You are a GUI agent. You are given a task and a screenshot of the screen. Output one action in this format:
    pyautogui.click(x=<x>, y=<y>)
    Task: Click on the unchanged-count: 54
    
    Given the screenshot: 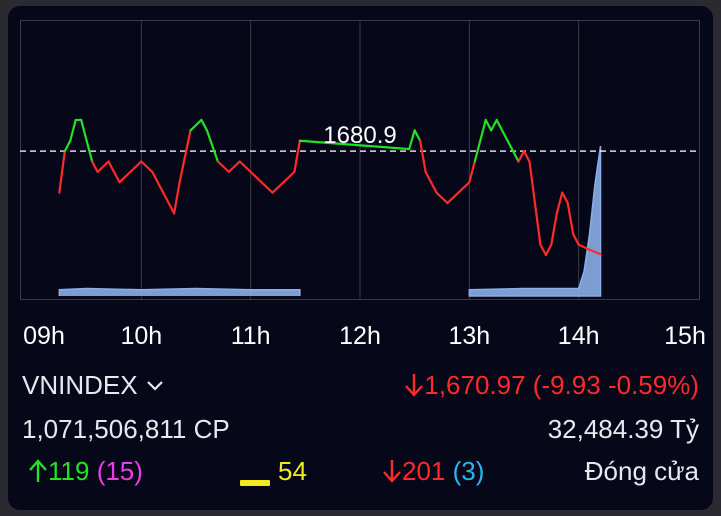 What is the action you would take?
    pyautogui.click(x=292, y=471)
    